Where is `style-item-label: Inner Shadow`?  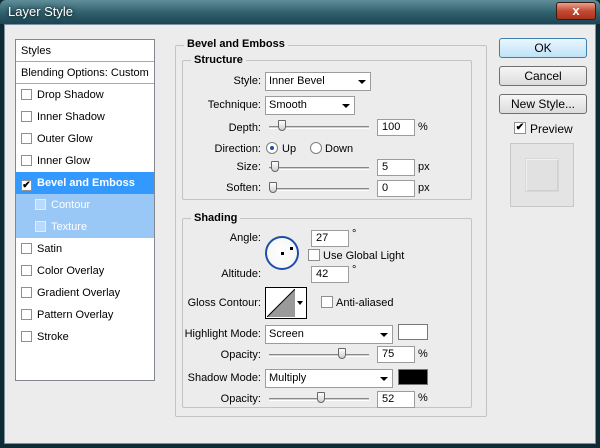
style-item-label: Inner Shadow is located at coordinates (71, 117).